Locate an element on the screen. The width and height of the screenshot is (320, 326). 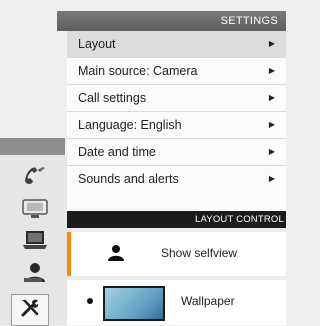
sidebar-item-presentation is located at coordinates (35, 210).